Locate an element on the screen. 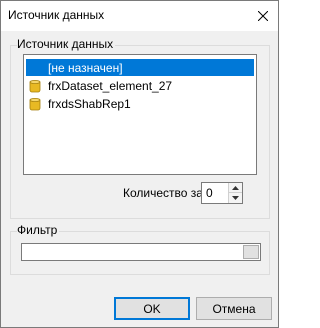 The height and width of the screenshot is (328, 320). cancel-button: Отмена is located at coordinates (234, 308).